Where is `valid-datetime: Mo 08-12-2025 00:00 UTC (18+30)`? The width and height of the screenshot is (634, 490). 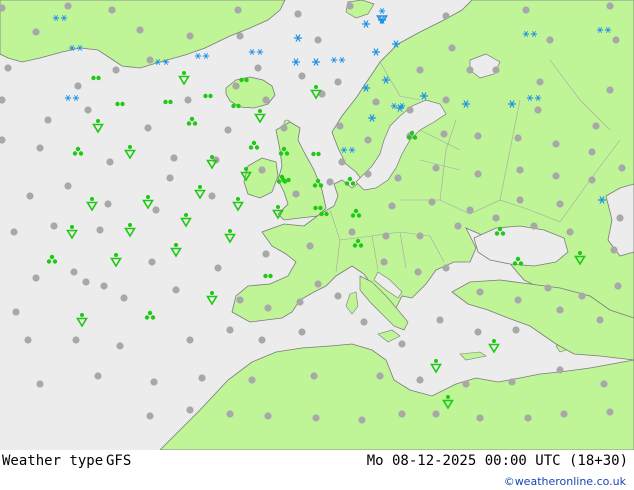
valid-datetime: Mo 08-12-2025 00:00 UTC (18+30) is located at coordinates (497, 461).